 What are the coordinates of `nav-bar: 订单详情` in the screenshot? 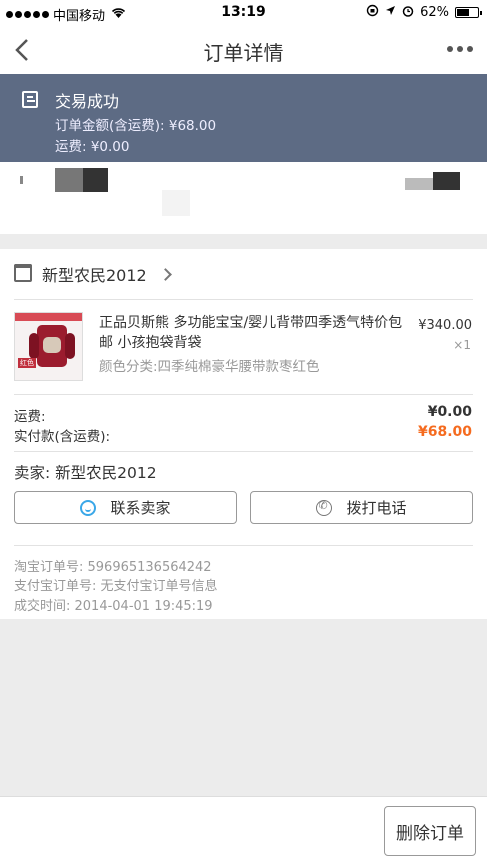 It's located at (243, 50).